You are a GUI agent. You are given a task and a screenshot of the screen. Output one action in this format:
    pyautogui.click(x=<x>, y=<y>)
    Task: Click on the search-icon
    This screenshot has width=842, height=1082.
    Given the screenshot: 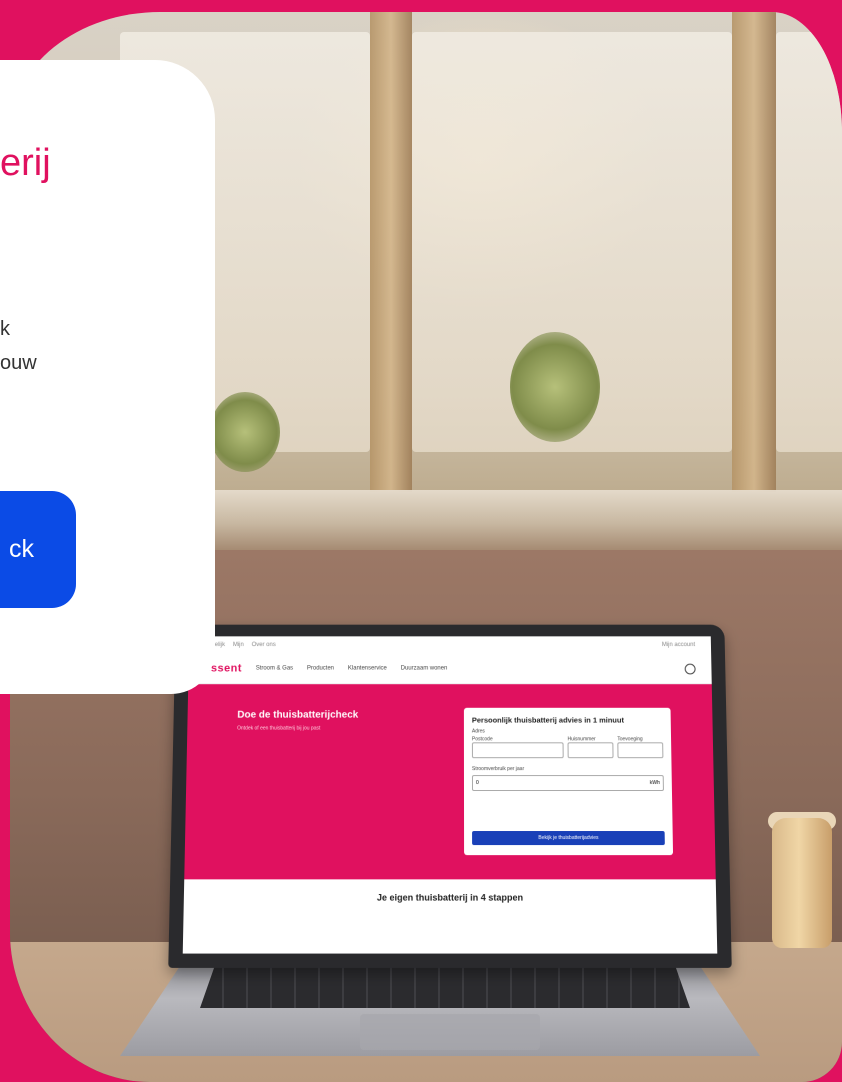 What is the action you would take?
    pyautogui.click(x=690, y=668)
    